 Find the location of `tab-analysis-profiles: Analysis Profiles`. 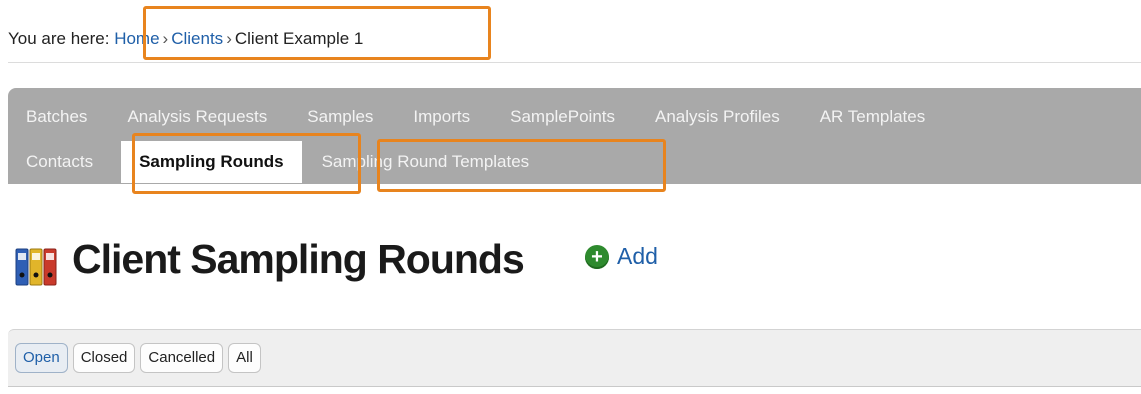

tab-analysis-profiles: Analysis Profiles is located at coordinates (717, 117).